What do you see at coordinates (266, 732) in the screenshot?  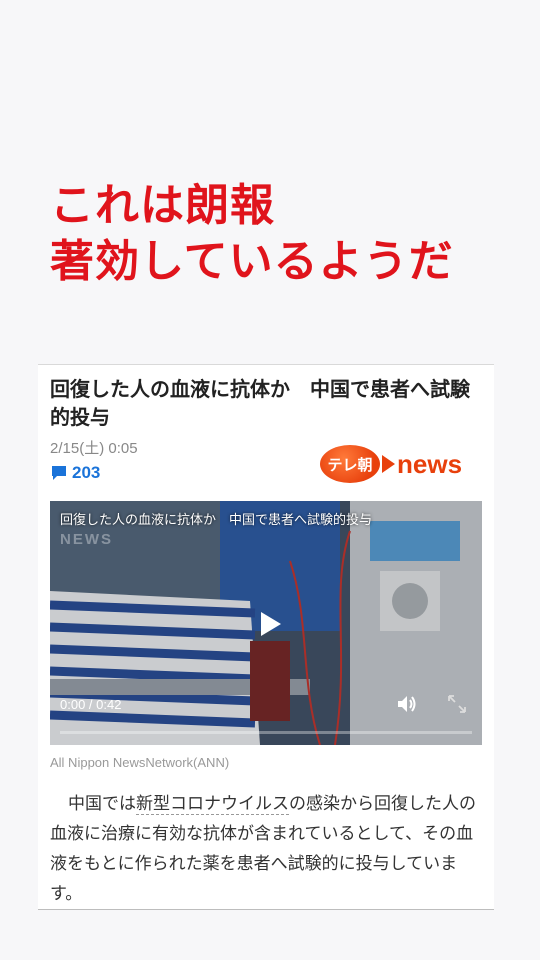 I see `video-progress-bar` at bounding box center [266, 732].